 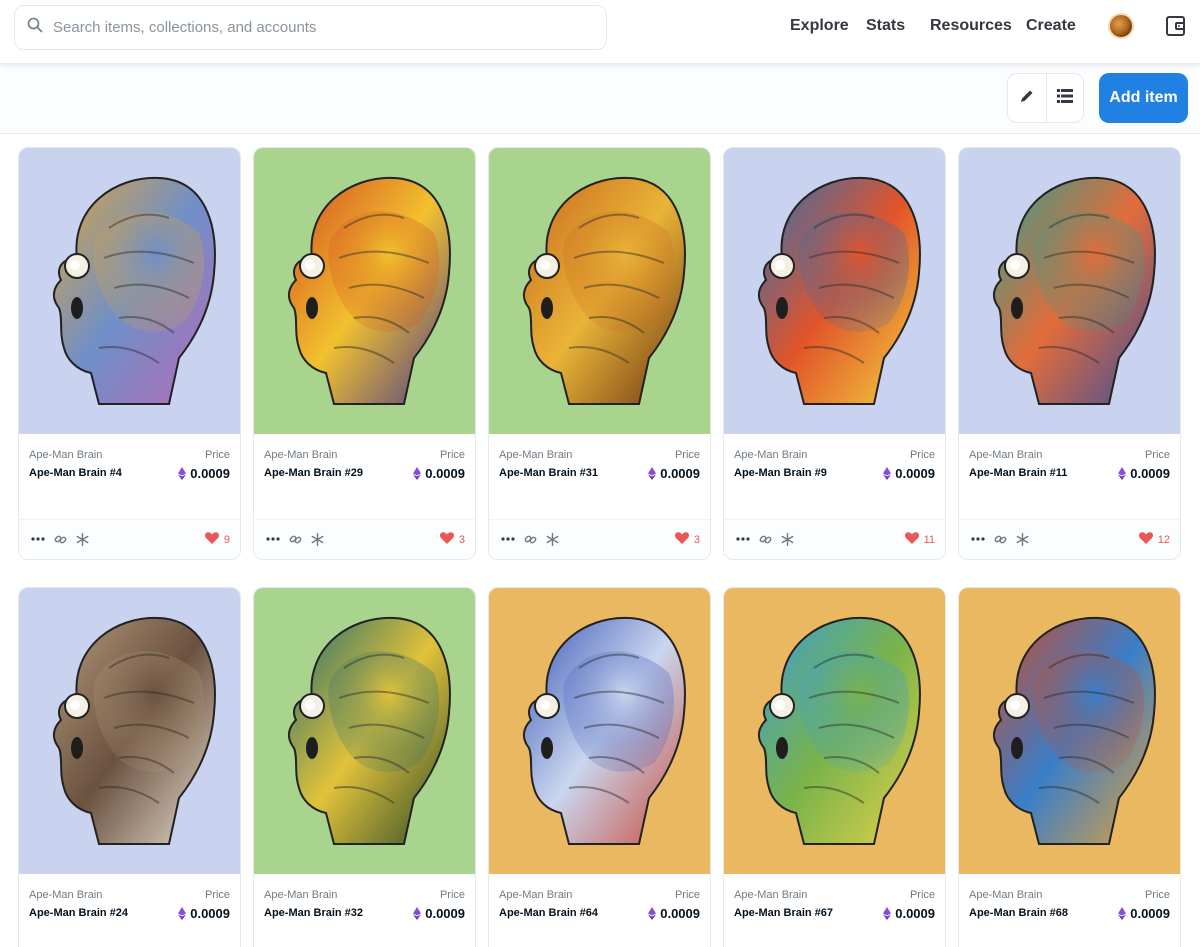 I want to click on item-name: Ape-Man Brain #11, so click(x=1018, y=473).